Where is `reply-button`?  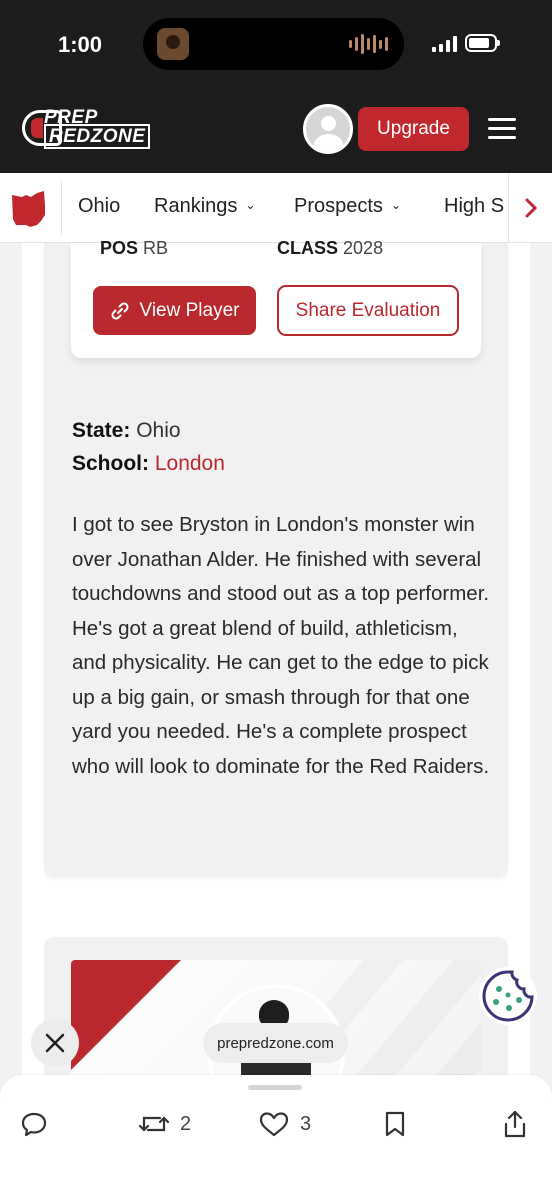
reply-button is located at coordinates (34, 1124).